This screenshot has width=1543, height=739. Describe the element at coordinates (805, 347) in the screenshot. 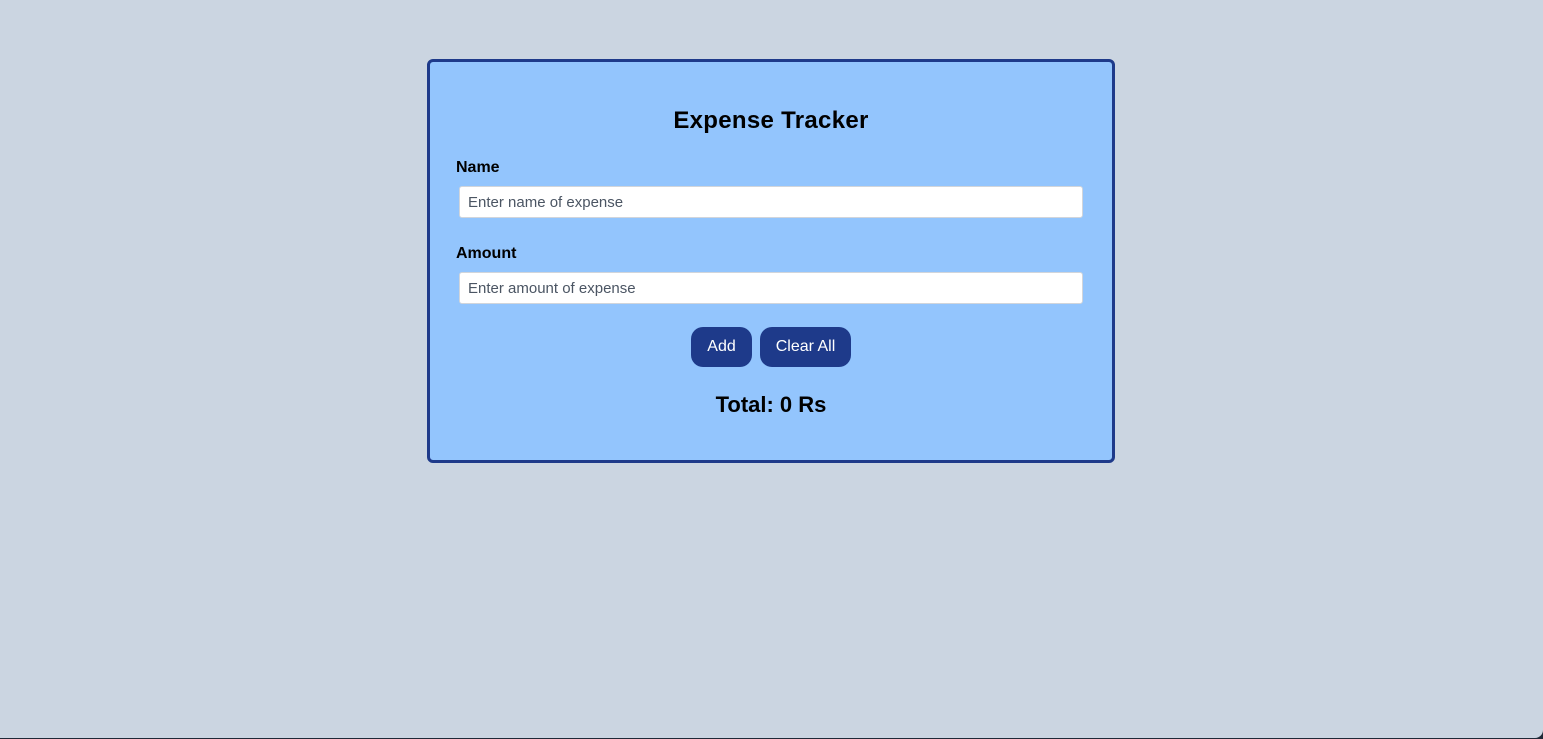

I see `clear-all-button: Clear All` at that location.